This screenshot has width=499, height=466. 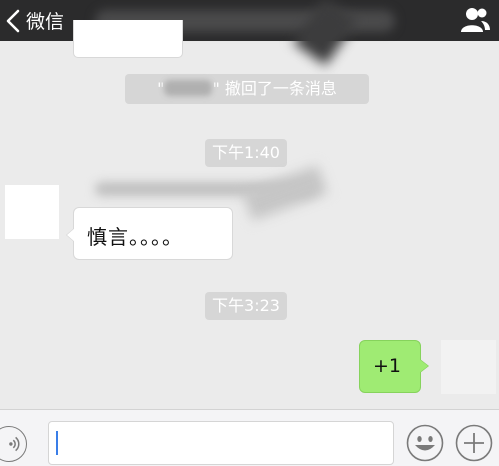 What do you see at coordinates (425, 443) in the screenshot?
I see `emoji-icon` at bounding box center [425, 443].